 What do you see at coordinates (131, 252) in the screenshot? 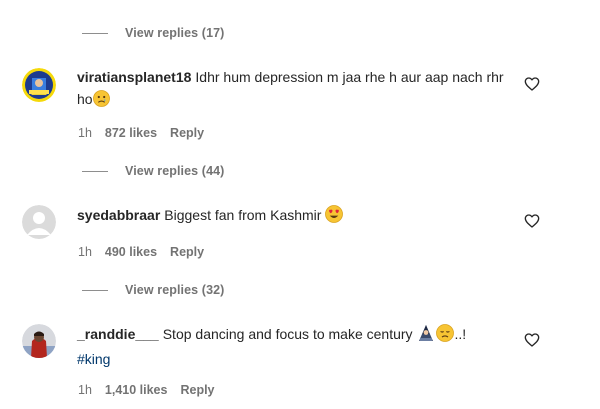
I see `comment-likes: 490 likes` at bounding box center [131, 252].